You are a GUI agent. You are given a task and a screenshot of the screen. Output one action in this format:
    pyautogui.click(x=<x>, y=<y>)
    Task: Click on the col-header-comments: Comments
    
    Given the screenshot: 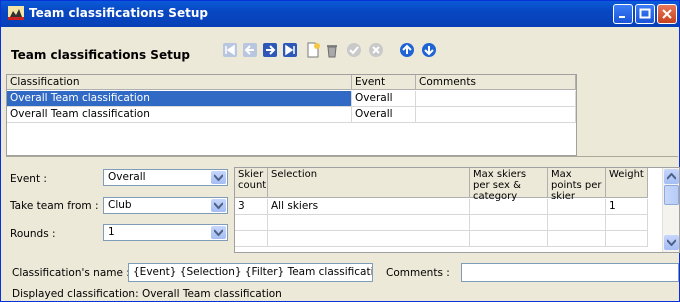 What is the action you would take?
    pyautogui.click(x=496, y=82)
    